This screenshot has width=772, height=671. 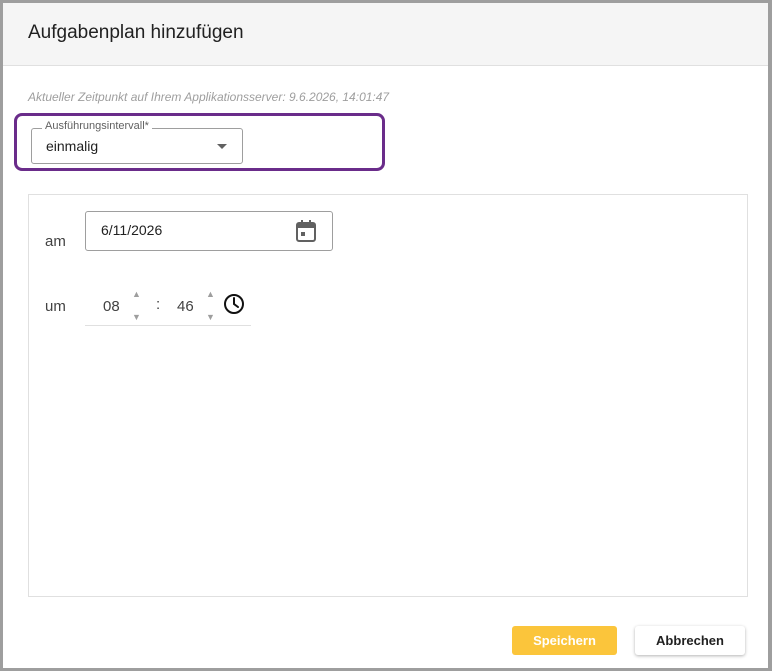 What do you see at coordinates (55, 306) in the screenshot?
I see `time-label: um` at bounding box center [55, 306].